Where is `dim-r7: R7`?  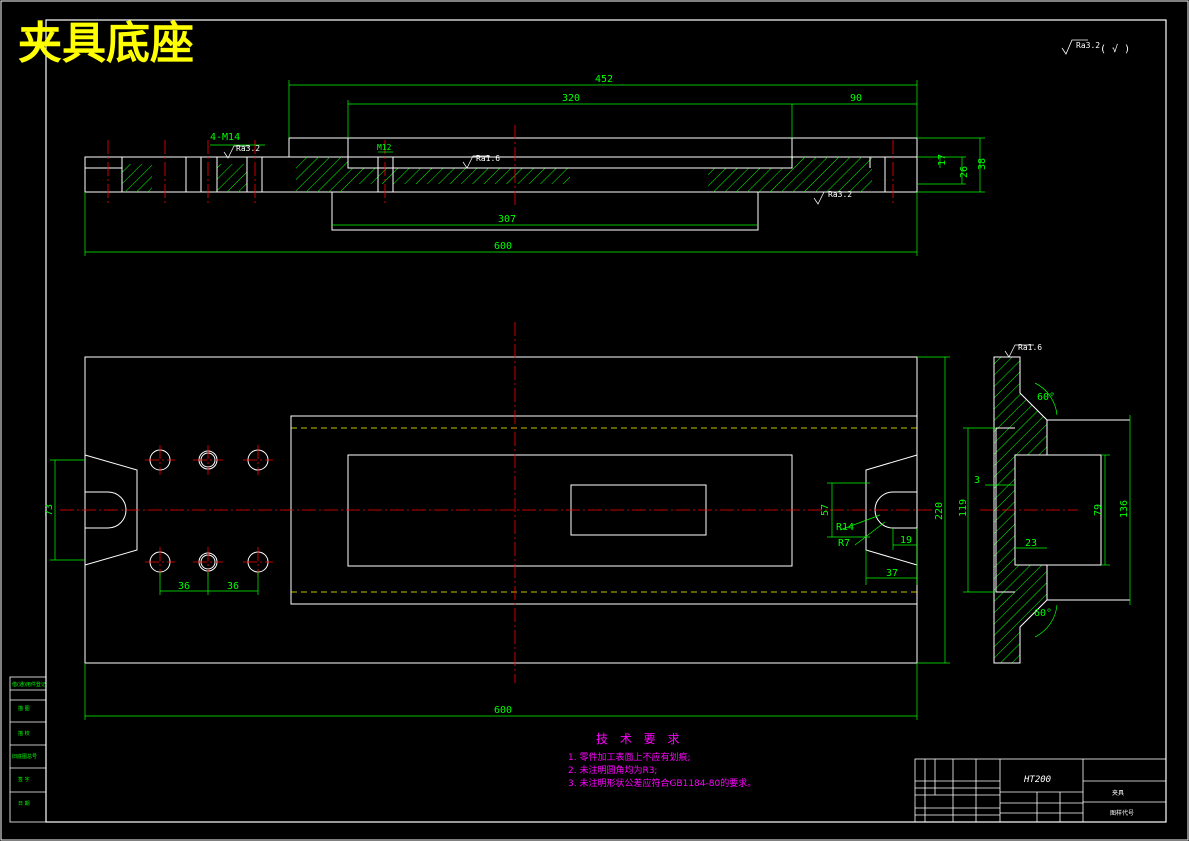 dim-r7: R7 is located at coordinates (844, 543).